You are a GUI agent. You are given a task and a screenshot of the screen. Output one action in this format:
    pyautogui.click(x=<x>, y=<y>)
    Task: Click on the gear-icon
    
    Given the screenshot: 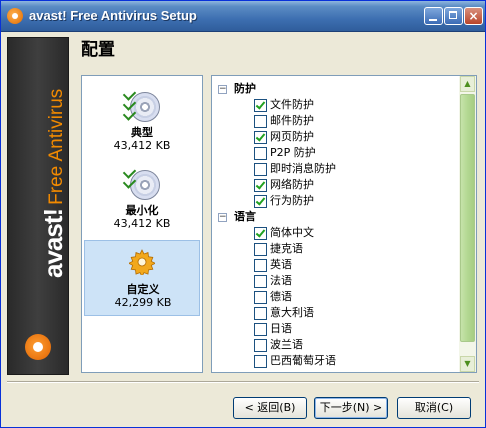 What is the action you would take?
    pyautogui.click(x=142, y=262)
    